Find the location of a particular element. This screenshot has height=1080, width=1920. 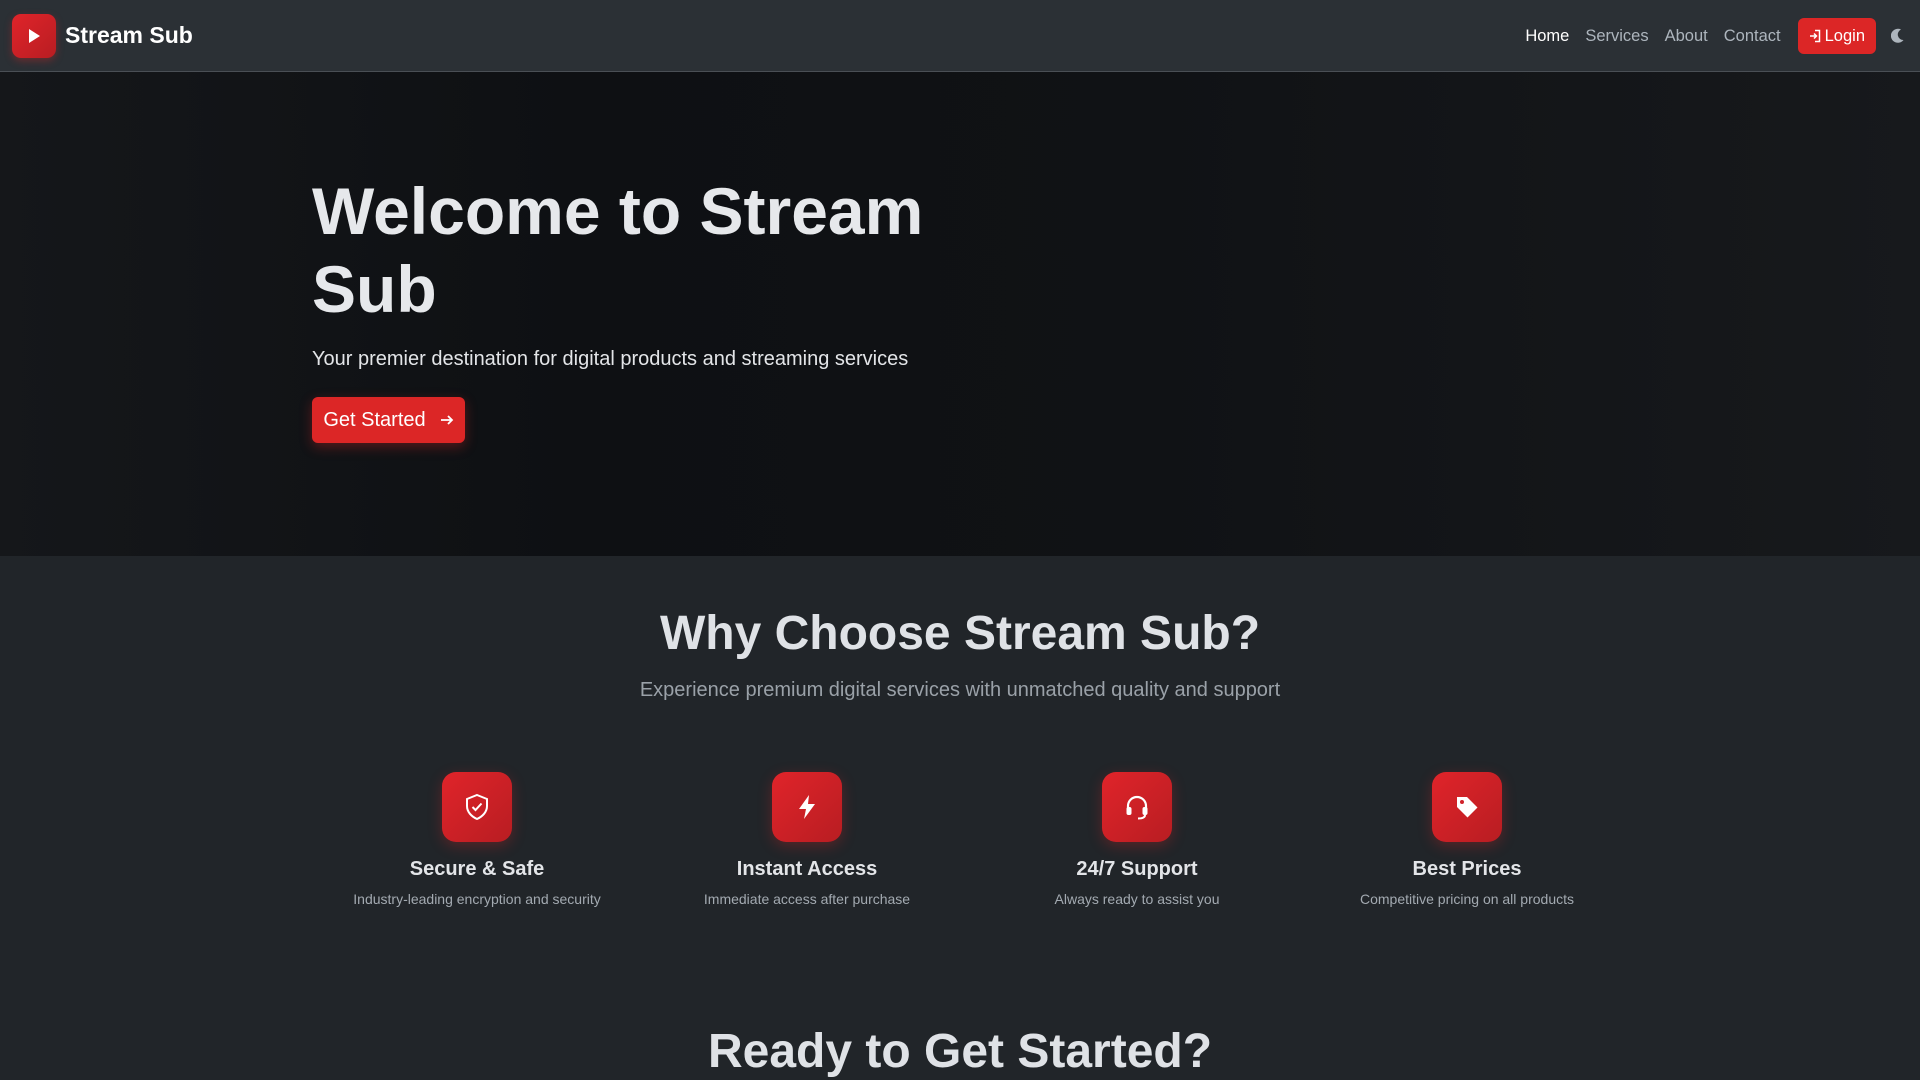

moon-icon is located at coordinates (1897, 35).